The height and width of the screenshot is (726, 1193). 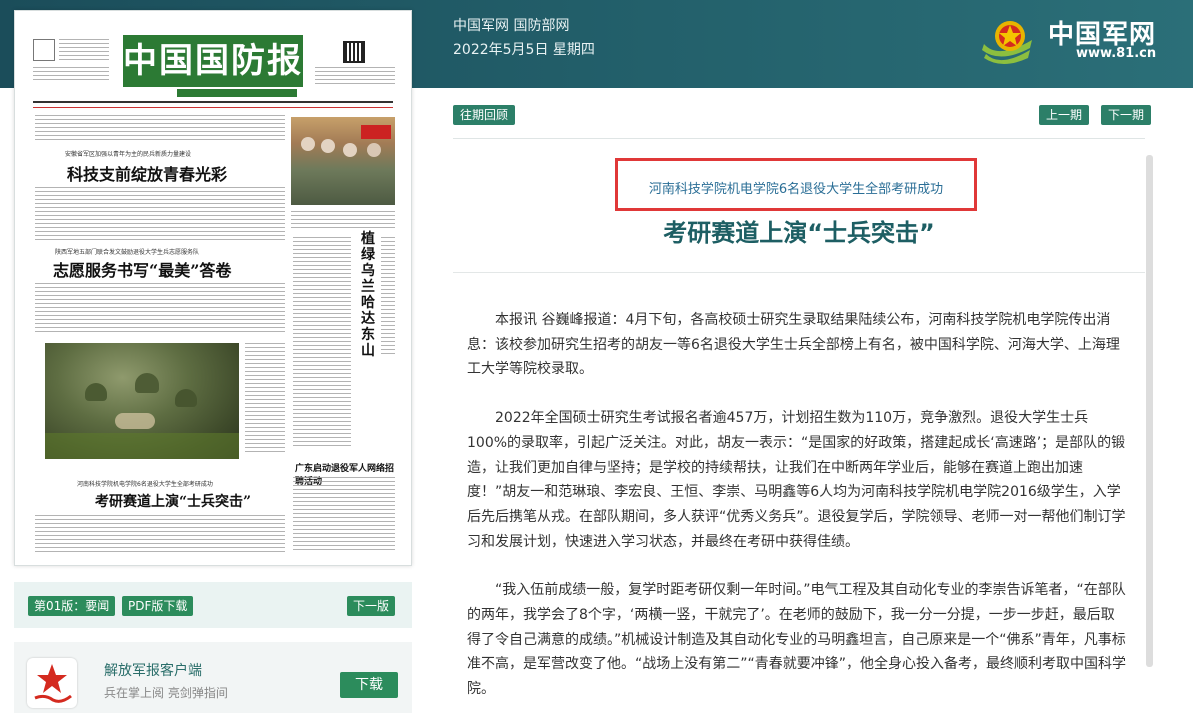 What do you see at coordinates (1007, 42) in the screenshot?
I see `army-star-icon` at bounding box center [1007, 42].